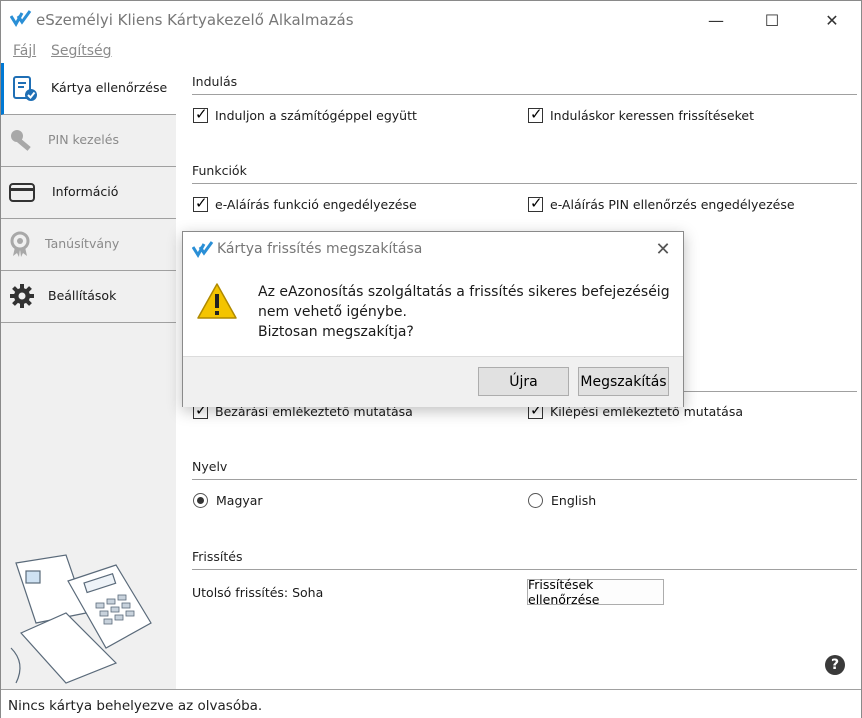  I want to click on minimize-icon: —, so click(716, 20).